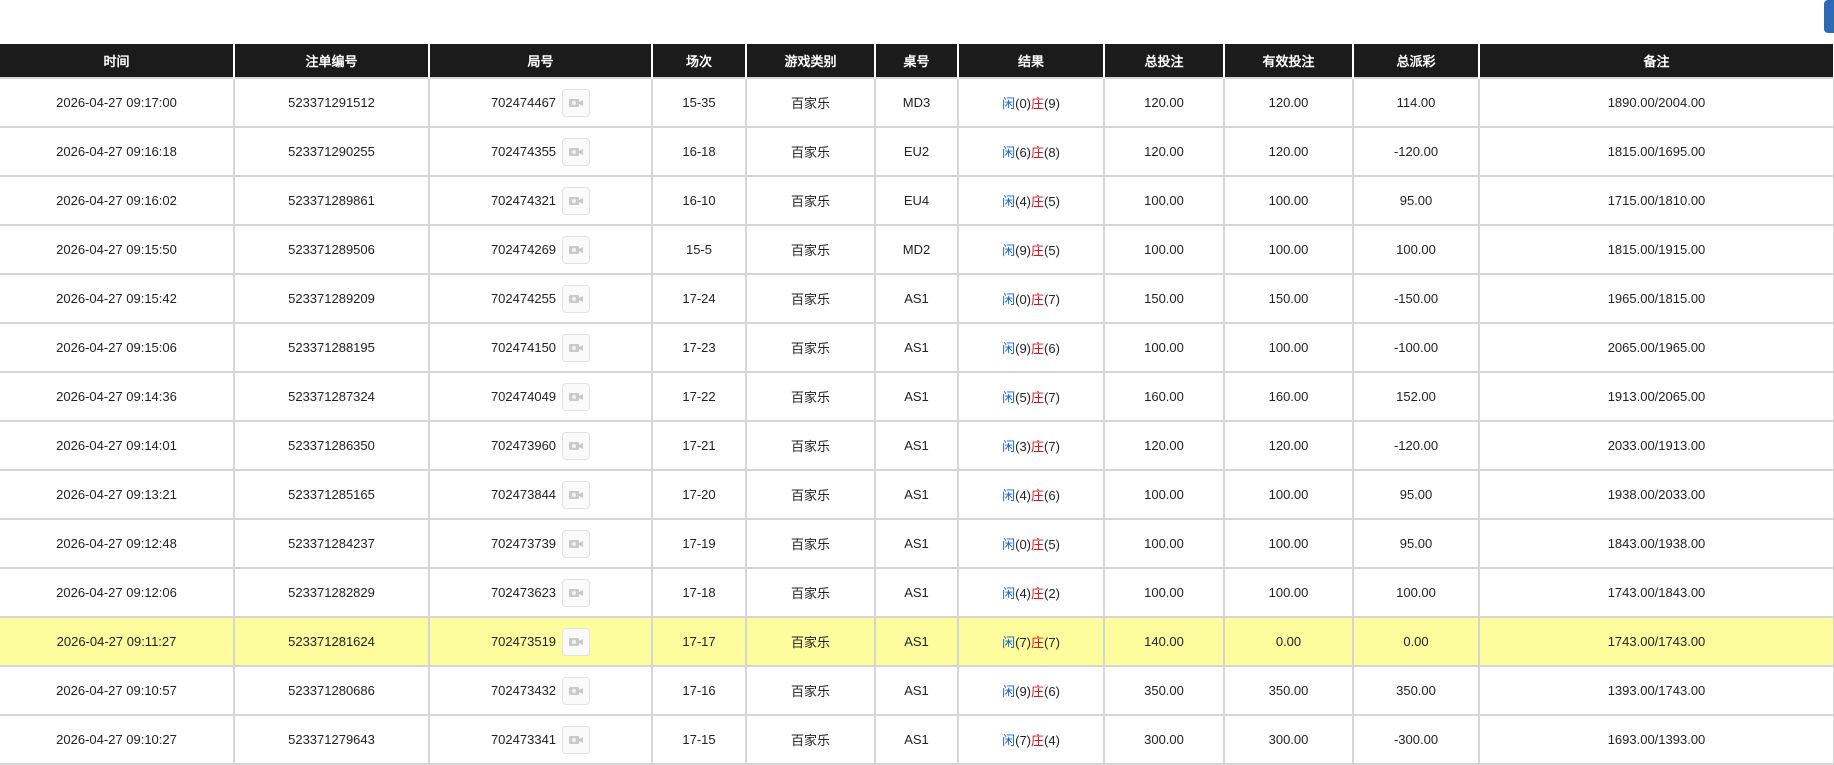 The width and height of the screenshot is (1834, 765). What do you see at coordinates (331, 543) in the screenshot?
I see `cell-order-id: 523371284237` at bounding box center [331, 543].